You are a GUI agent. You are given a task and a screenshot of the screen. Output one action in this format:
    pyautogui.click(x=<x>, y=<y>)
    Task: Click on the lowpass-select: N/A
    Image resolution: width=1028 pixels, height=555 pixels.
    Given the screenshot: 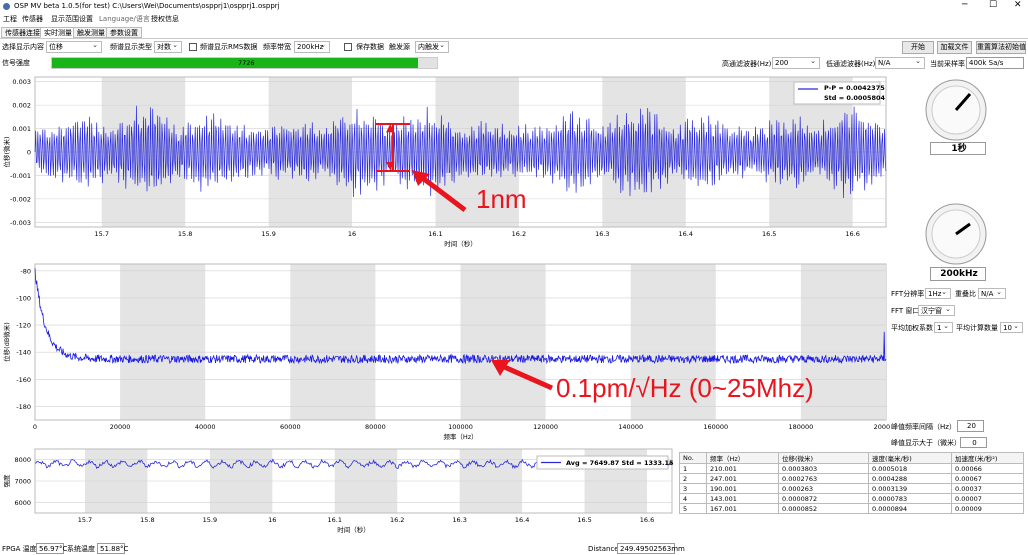 What is the action you would take?
    pyautogui.click(x=900, y=62)
    